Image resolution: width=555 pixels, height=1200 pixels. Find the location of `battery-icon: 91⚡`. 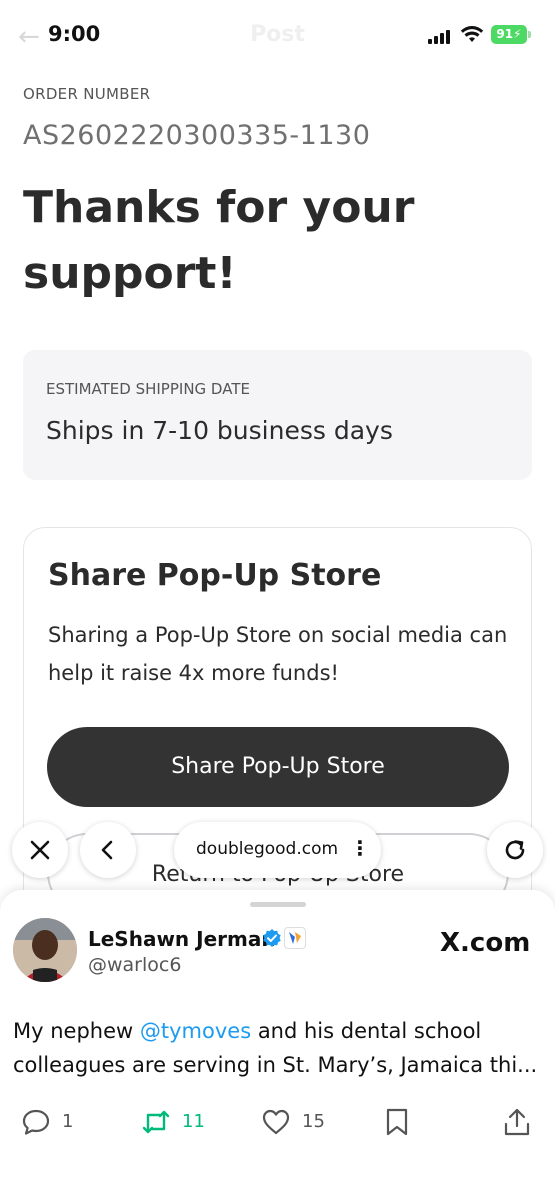

battery-icon: 91⚡ is located at coordinates (511, 34).